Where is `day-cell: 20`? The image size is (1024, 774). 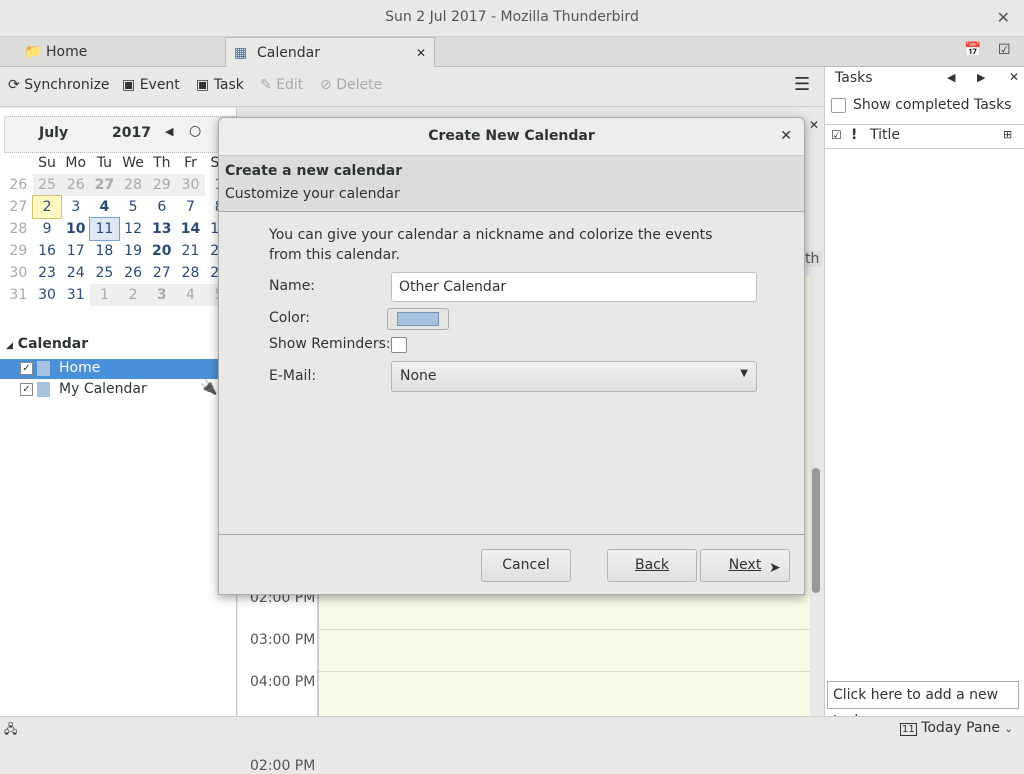 day-cell: 20 is located at coordinates (161, 251).